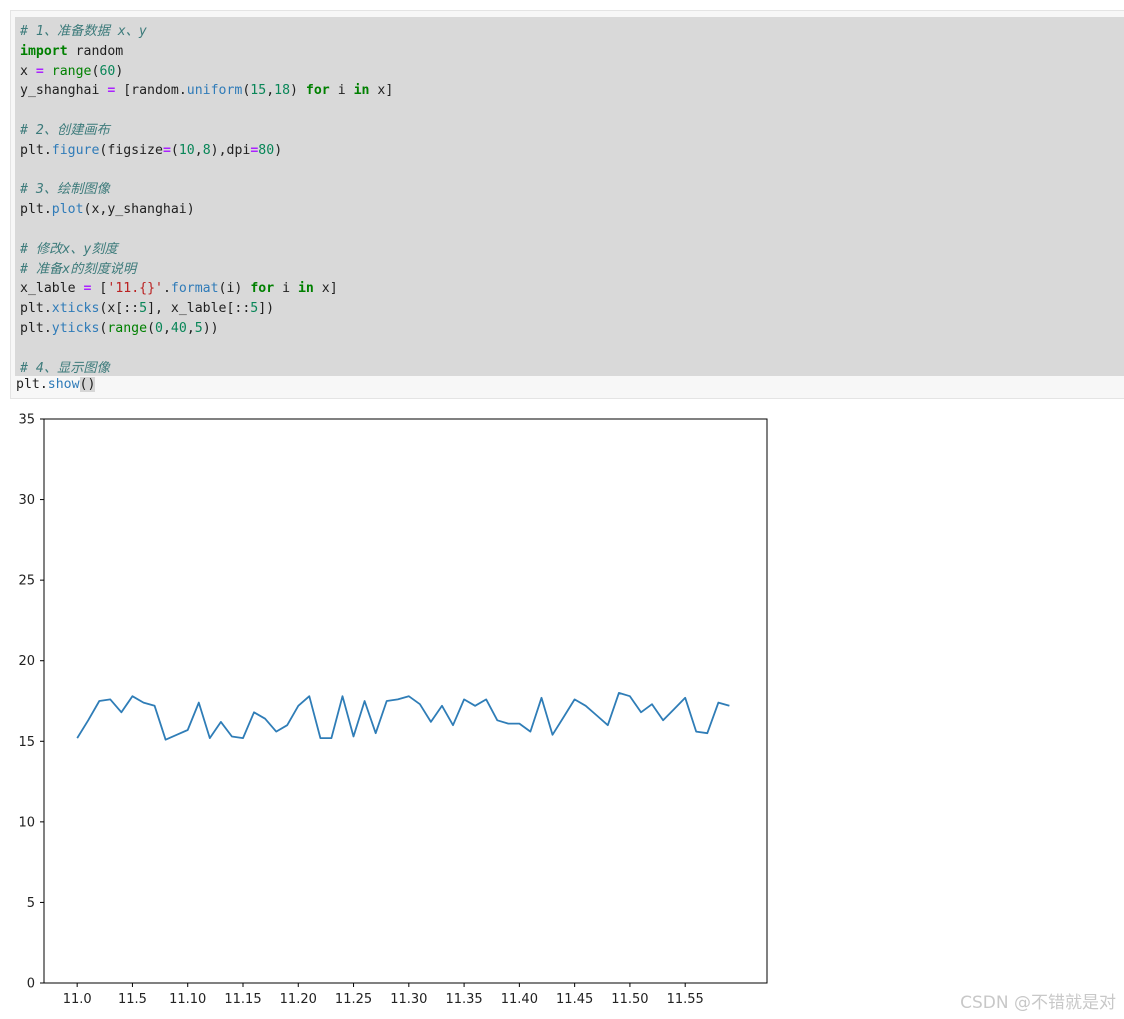 This screenshot has height=1019, width=1124. I want to click on code-line: plt.xticks(x[::5], x_lable[::5]), so click(206, 309).